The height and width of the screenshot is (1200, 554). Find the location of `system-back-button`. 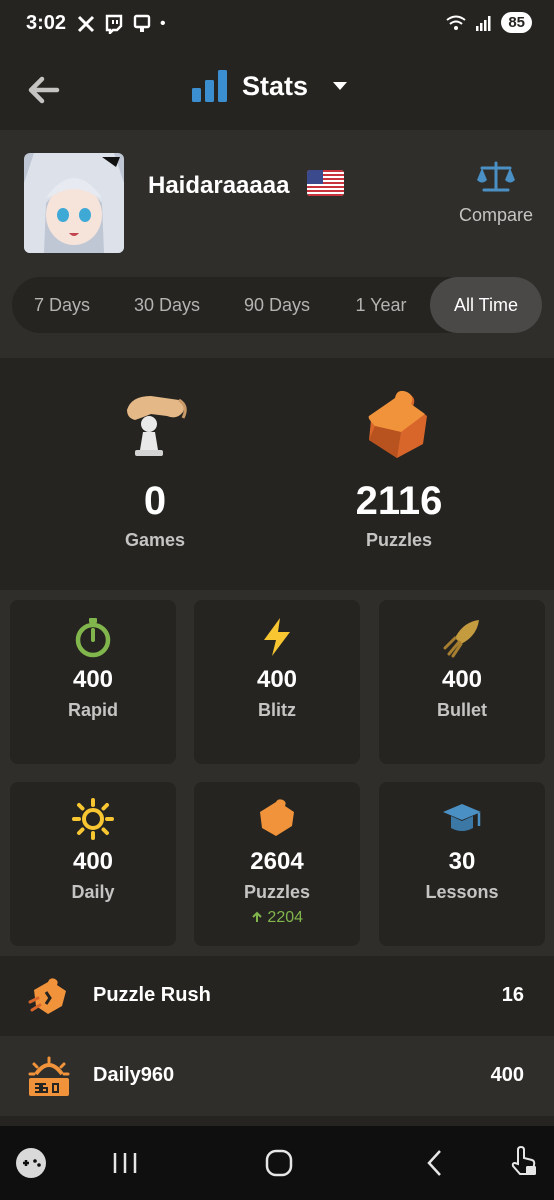

system-back-button is located at coordinates (435, 1165).